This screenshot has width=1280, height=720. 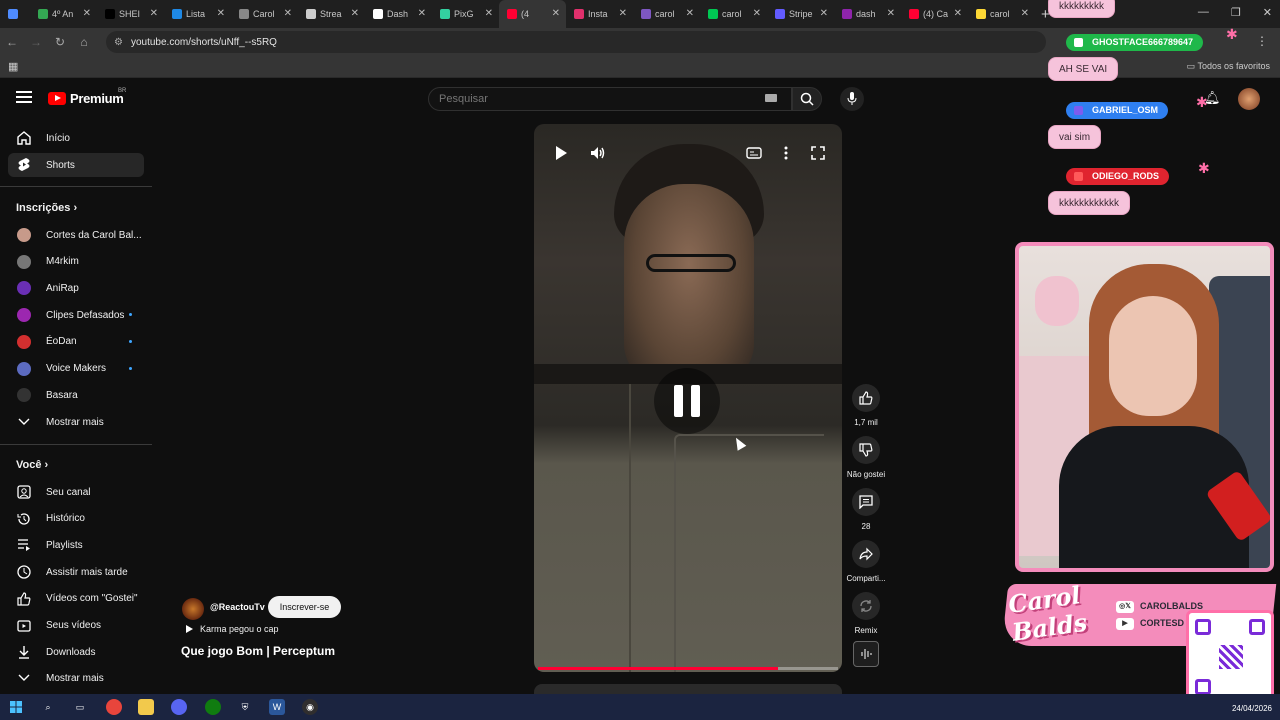 I want to click on channel-name: @ReactouTv, so click(x=237, y=607).